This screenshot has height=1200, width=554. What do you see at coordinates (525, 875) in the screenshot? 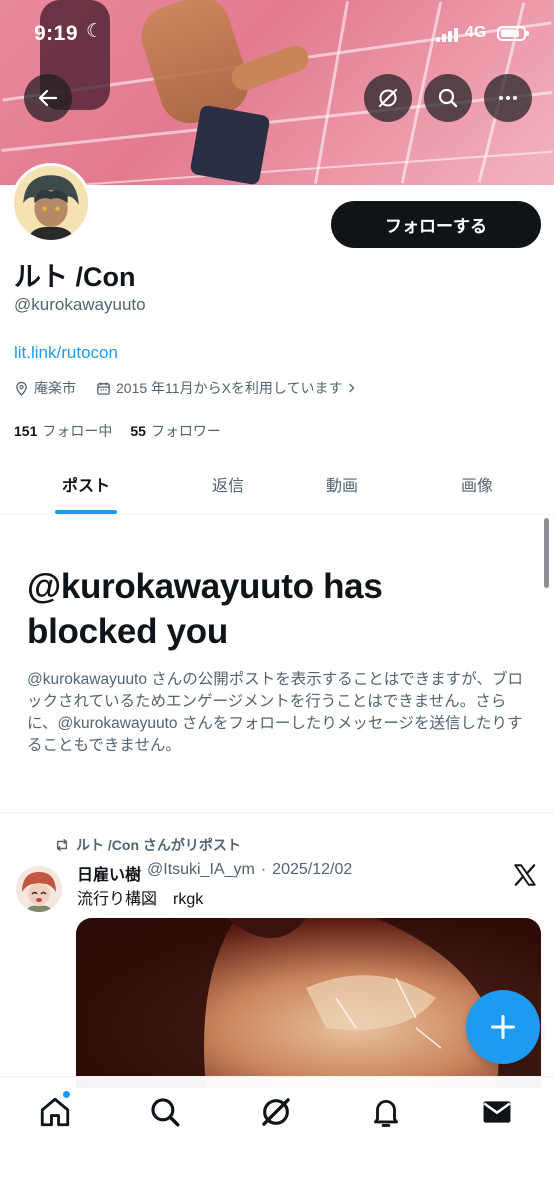
I see `x-logo-icon` at bounding box center [525, 875].